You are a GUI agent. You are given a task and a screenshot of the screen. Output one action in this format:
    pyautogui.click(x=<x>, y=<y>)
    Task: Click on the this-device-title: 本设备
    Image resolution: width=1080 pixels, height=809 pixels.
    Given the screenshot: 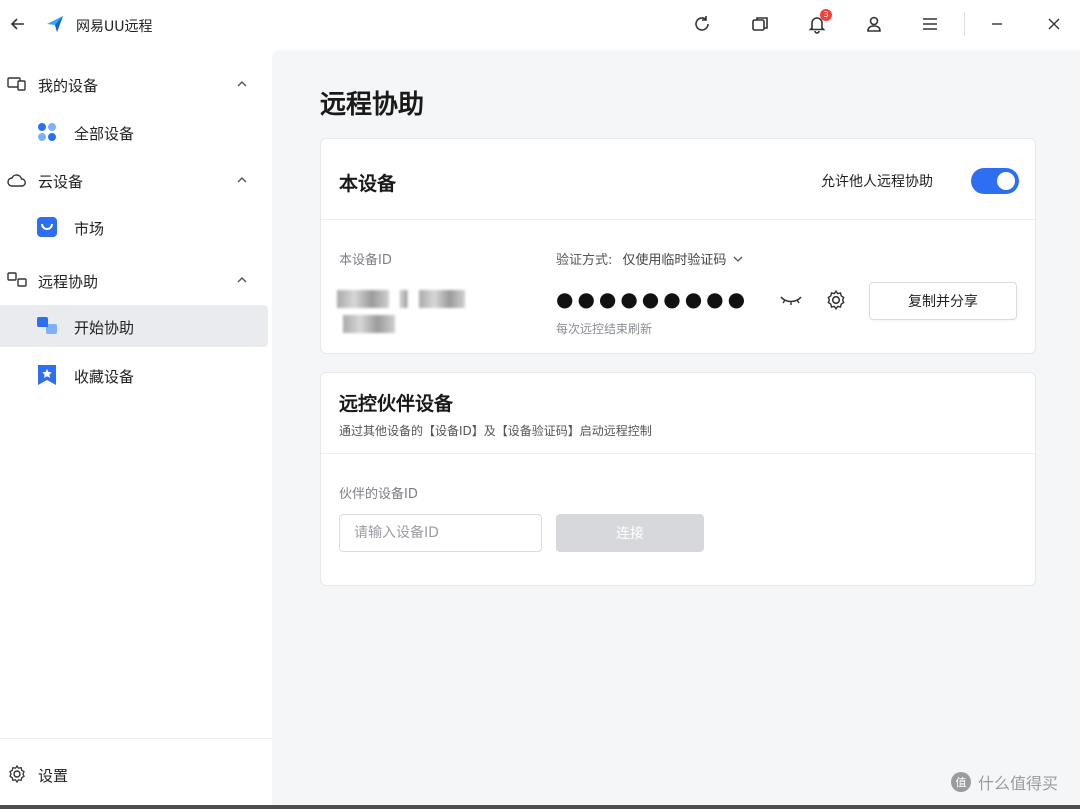 What is the action you would take?
    pyautogui.click(x=368, y=184)
    